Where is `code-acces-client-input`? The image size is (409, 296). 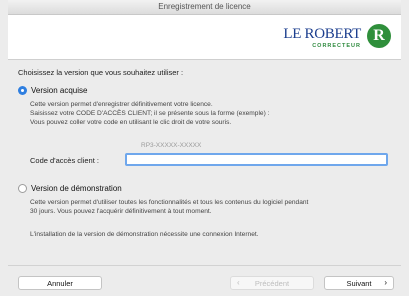
code-acces-client-input is located at coordinates (256, 159).